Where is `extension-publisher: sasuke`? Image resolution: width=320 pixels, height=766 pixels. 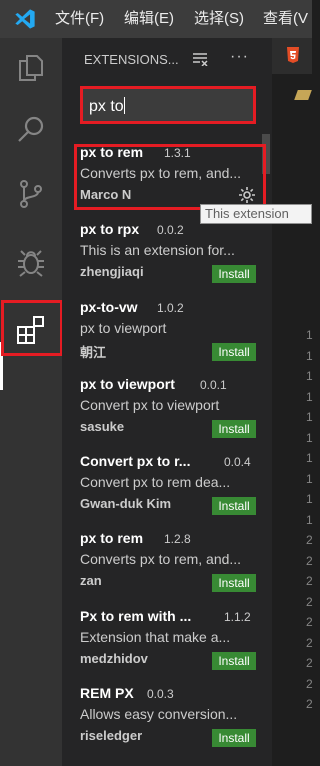
extension-publisher: sasuke is located at coordinates (102, 426).